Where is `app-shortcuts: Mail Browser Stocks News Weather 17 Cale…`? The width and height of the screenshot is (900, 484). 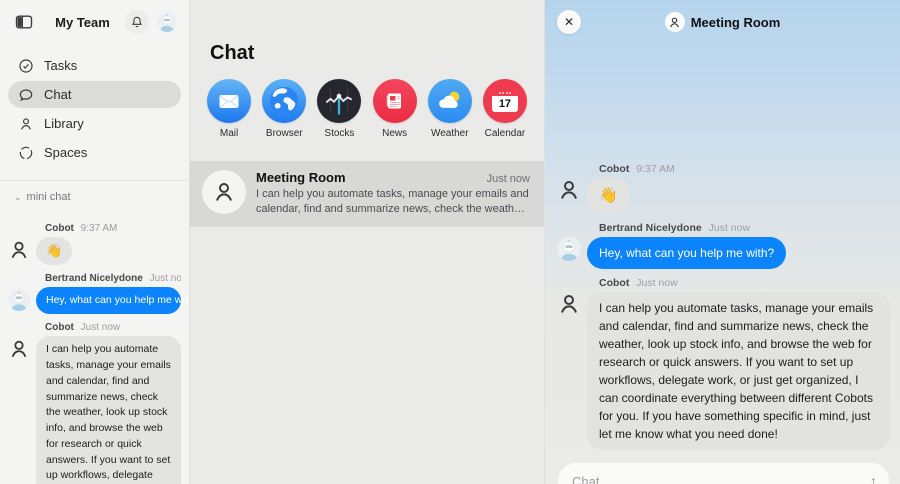
app-shortcuts: Mail Browser Stocks News Weather 17 Cale… is located at coordinates (367, 109).